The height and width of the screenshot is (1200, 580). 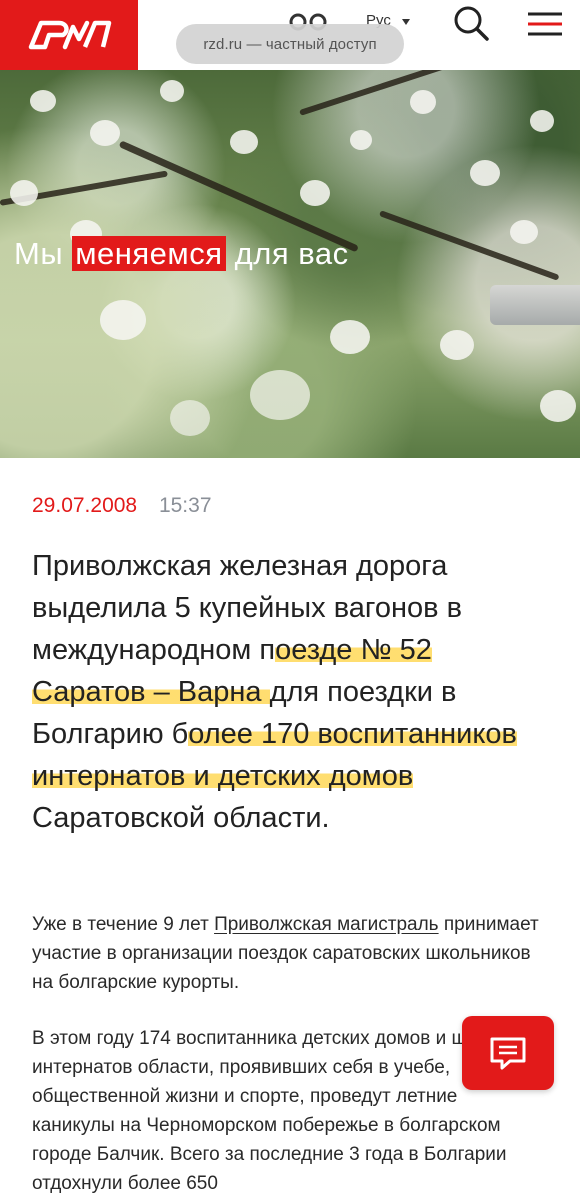 I want to click on menu-icon, so click(x=545, y=24).